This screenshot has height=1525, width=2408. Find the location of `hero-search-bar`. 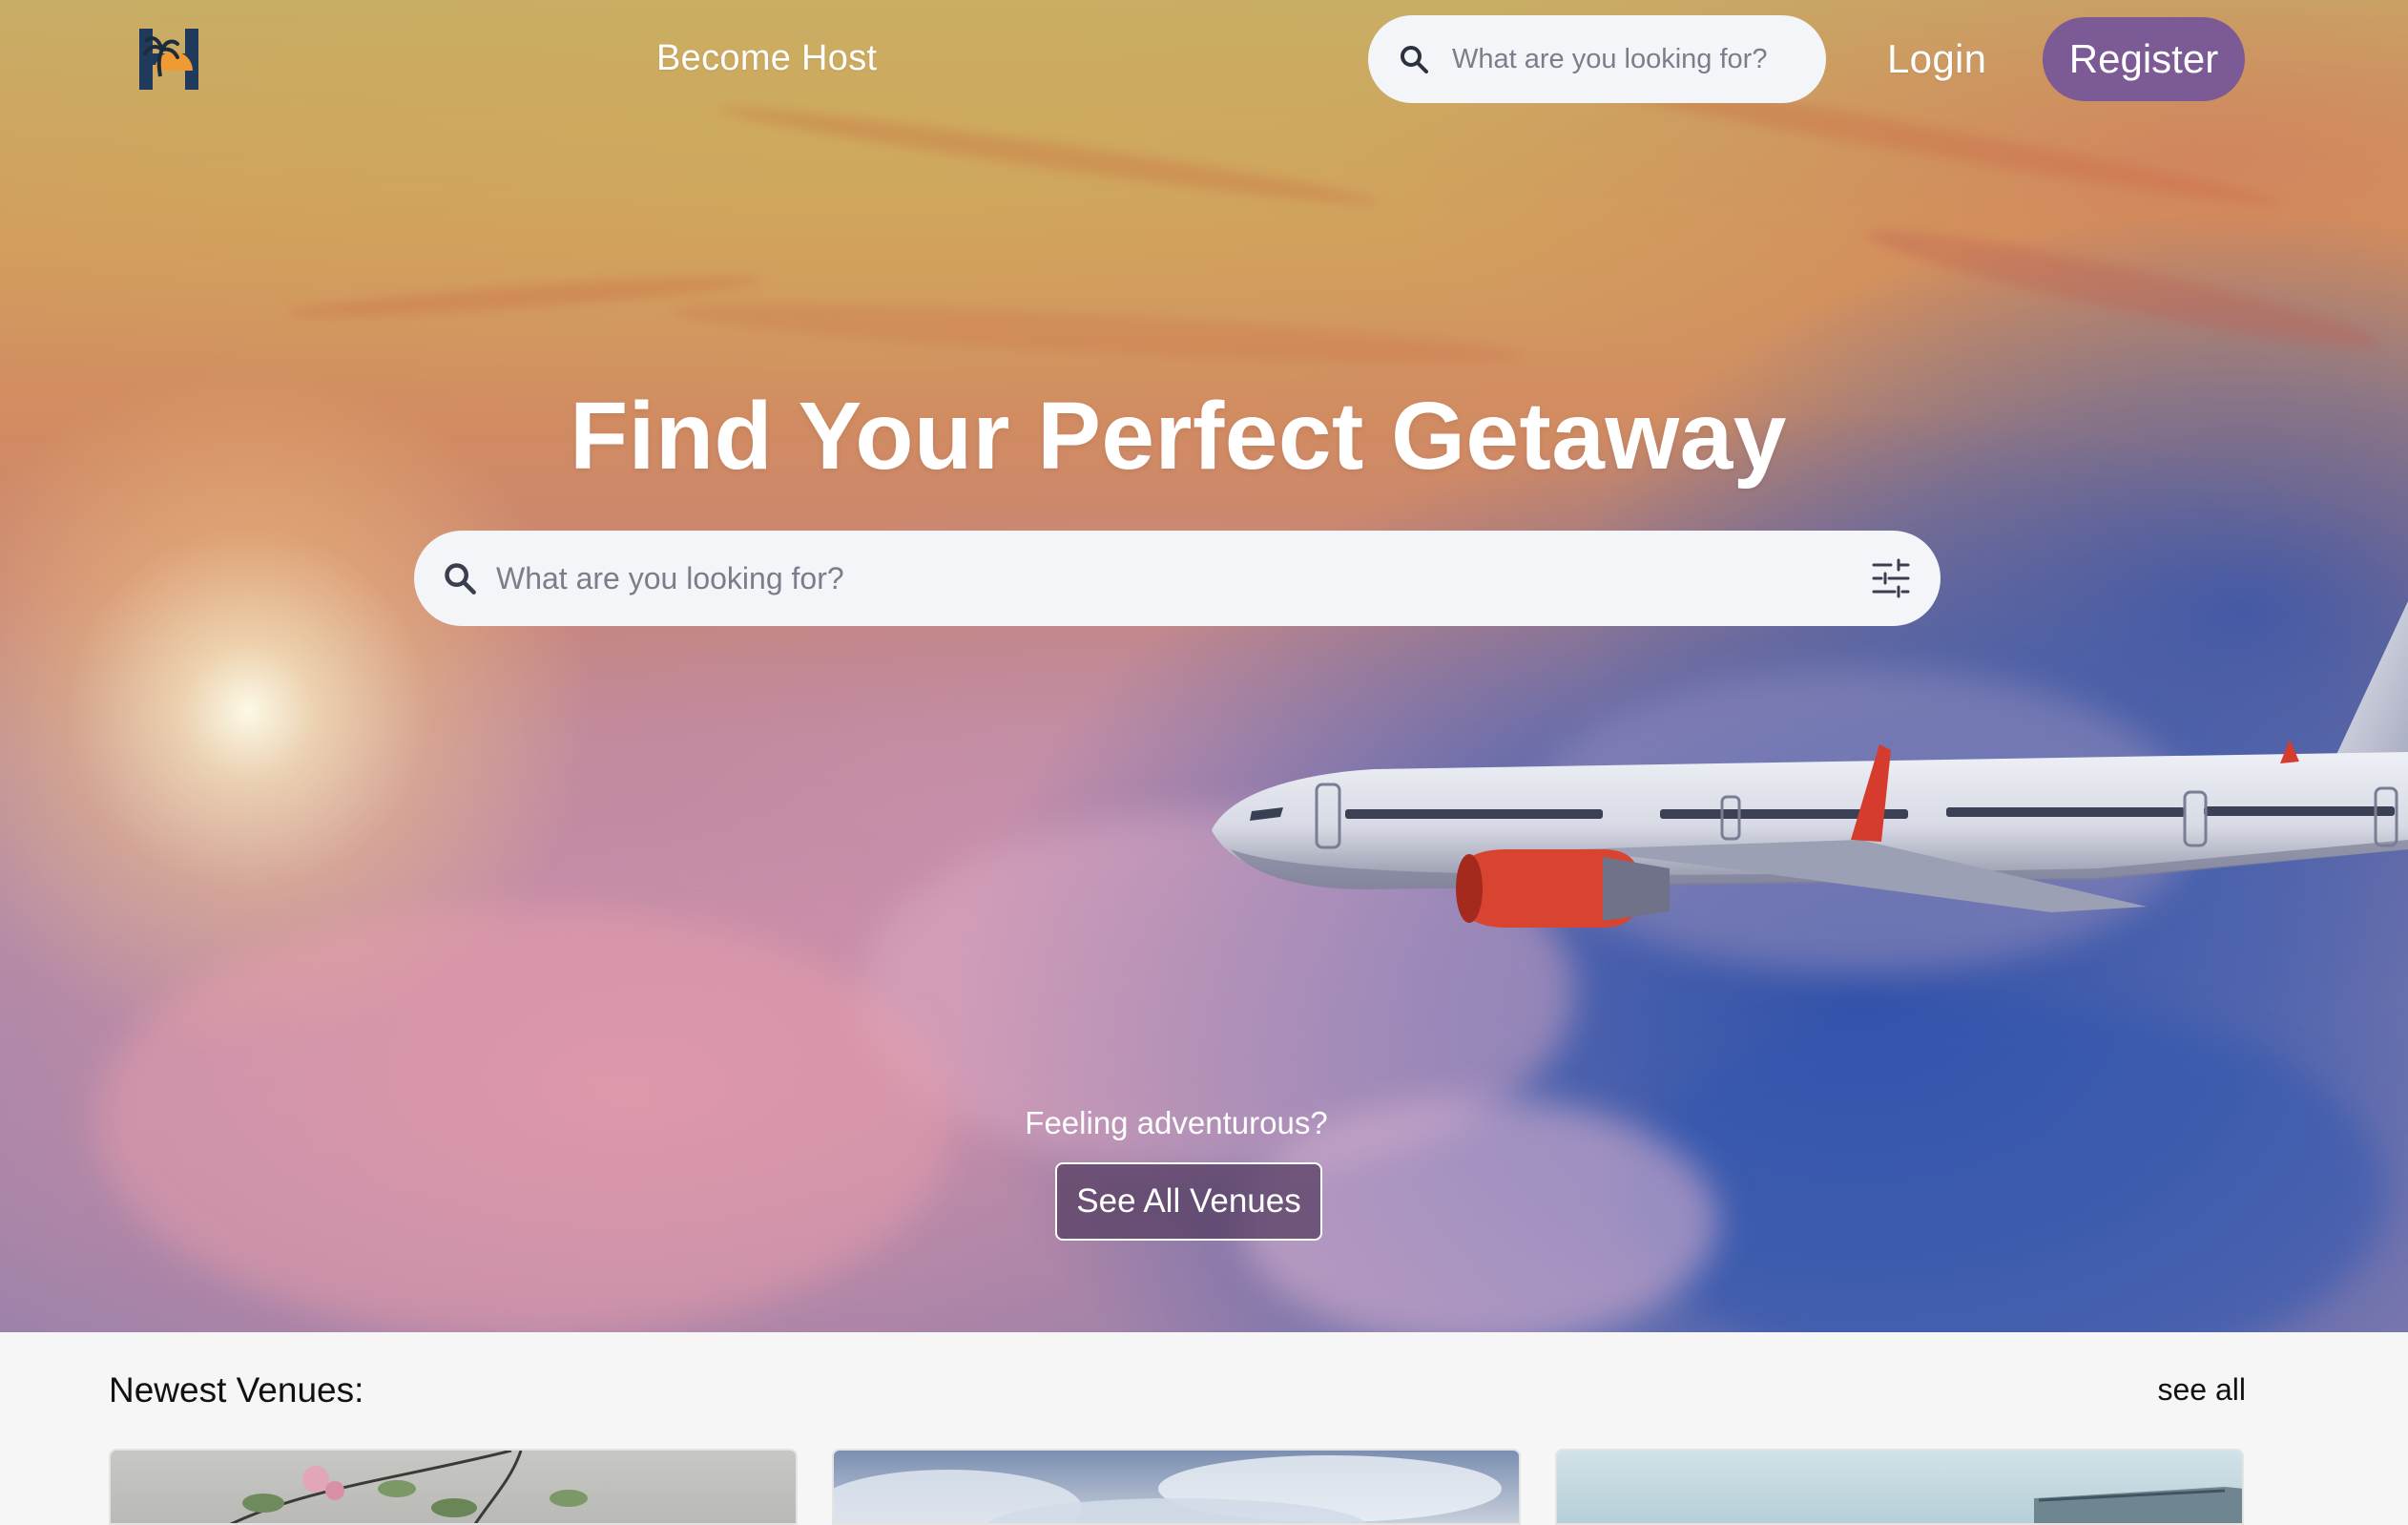

hero-search-bar is located at coordinates (1177, 578).